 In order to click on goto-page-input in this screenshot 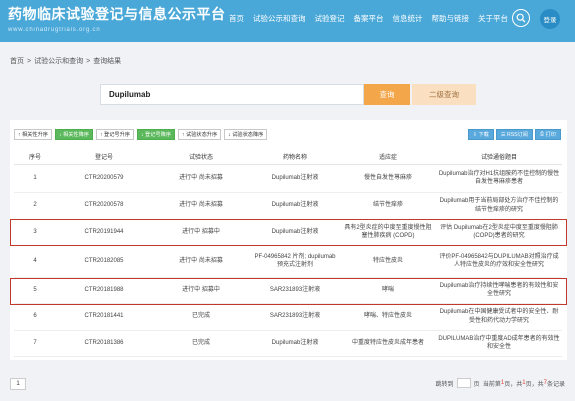, I will do `click(463, 383)`.